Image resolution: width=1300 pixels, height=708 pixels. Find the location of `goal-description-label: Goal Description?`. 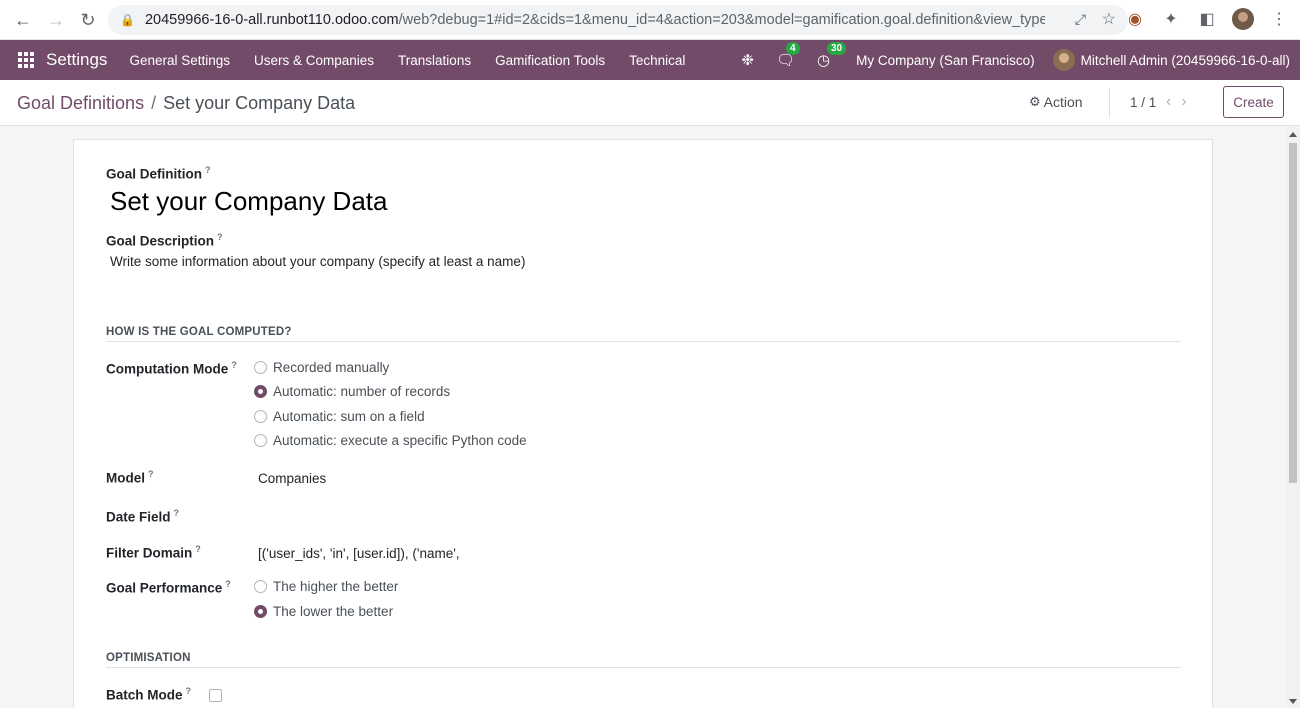

goal-description-label: Goal Description? is located at coordinates (164, 240).